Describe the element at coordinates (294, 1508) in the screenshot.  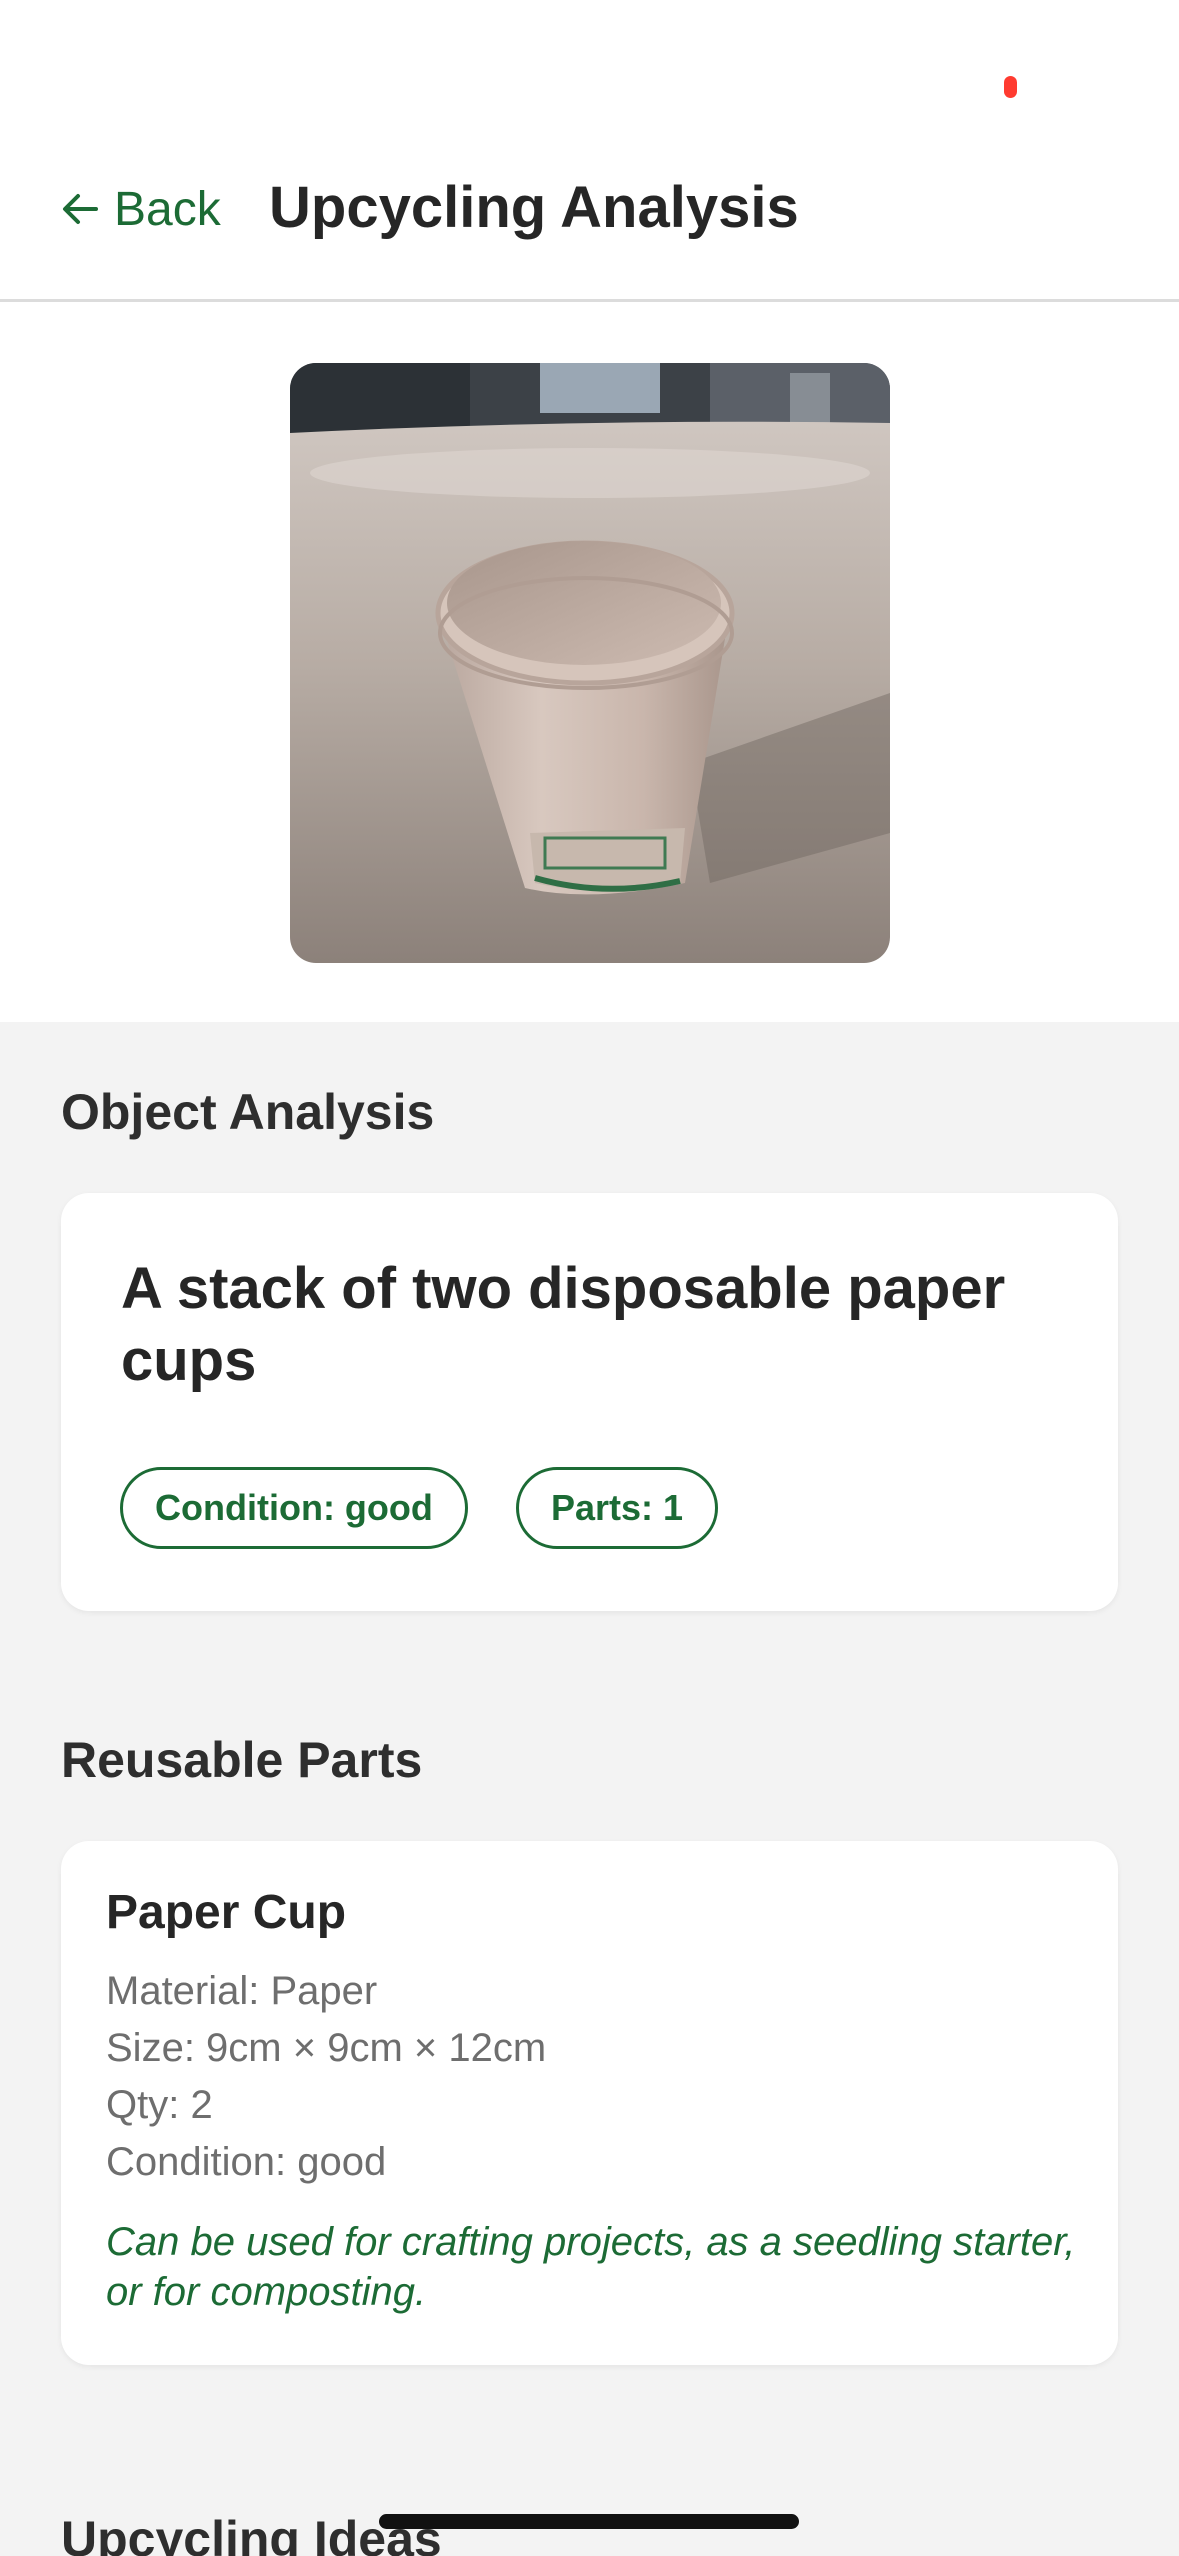
I see `condition-chip: Condition: good` at that location.